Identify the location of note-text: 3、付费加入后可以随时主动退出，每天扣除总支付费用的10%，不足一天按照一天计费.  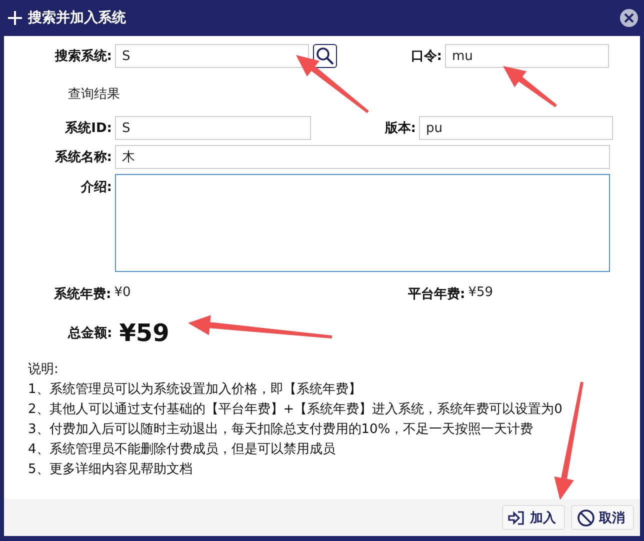
(281, 430).